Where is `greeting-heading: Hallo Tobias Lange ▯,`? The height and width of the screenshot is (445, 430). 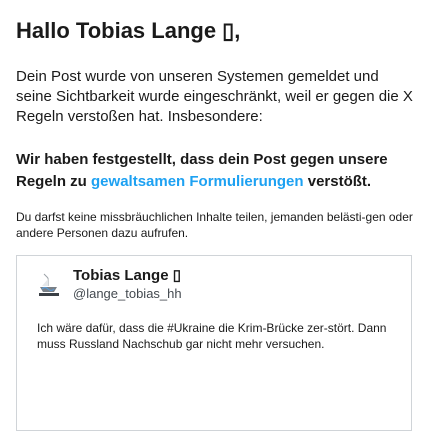
greeting-heading: Hallo Tobias Lange ▯, is located at coordinates (128, 30).